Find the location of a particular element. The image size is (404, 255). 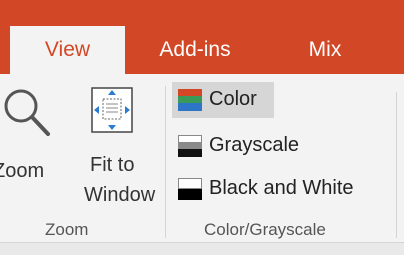

grayscale-button: Grayscale is located at coordinates (247, 146).